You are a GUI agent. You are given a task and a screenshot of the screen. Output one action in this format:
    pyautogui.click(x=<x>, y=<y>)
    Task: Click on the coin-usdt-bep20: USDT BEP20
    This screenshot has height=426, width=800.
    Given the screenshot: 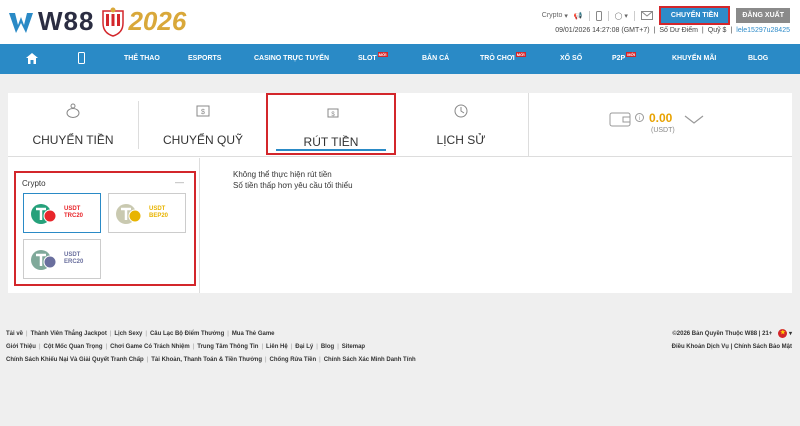 What is the action you would take?
    pyautogui.click(x=147, y=213)
    